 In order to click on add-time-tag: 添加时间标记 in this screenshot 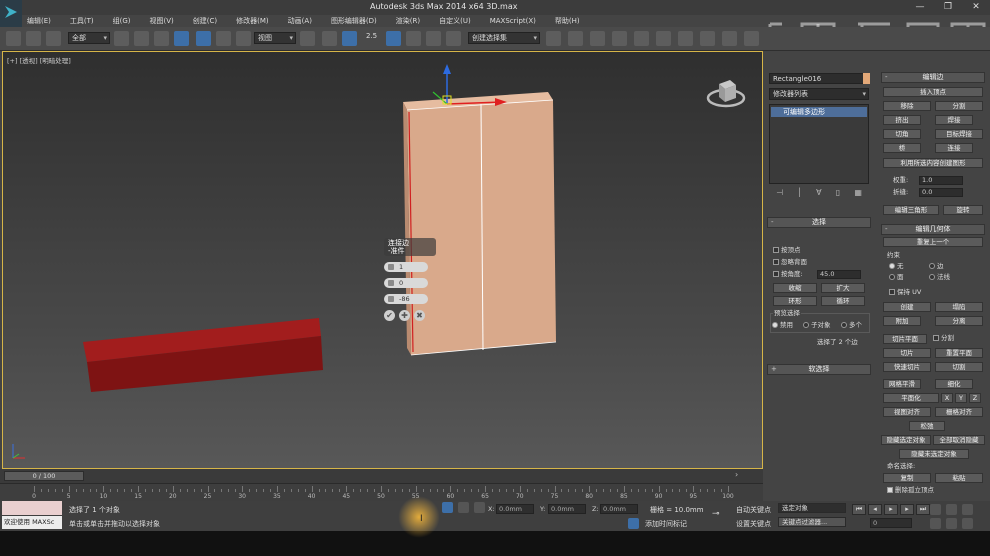, I will do `click(666, 524)`.